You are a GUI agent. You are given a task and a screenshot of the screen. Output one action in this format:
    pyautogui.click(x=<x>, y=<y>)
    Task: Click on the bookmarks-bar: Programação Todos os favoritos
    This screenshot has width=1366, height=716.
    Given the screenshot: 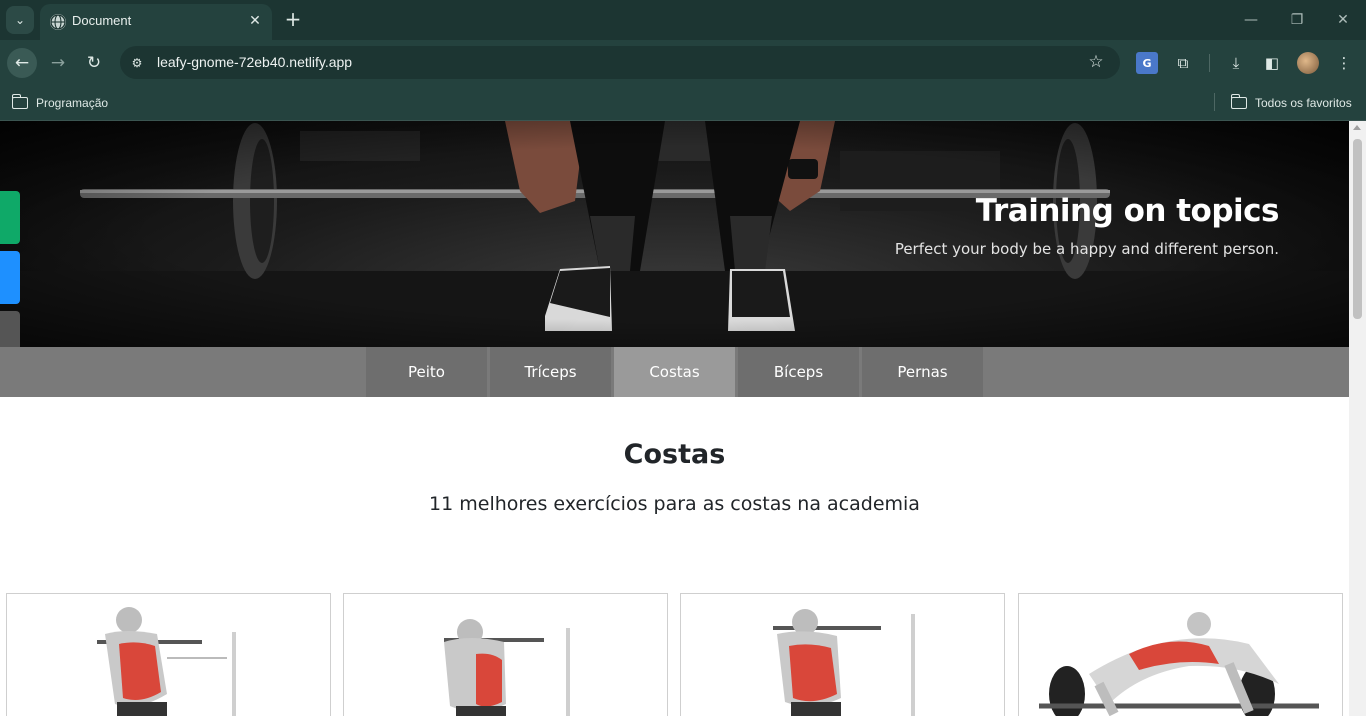 What is the action you would take?
    pyautogui.click(x=683, y=103)
    